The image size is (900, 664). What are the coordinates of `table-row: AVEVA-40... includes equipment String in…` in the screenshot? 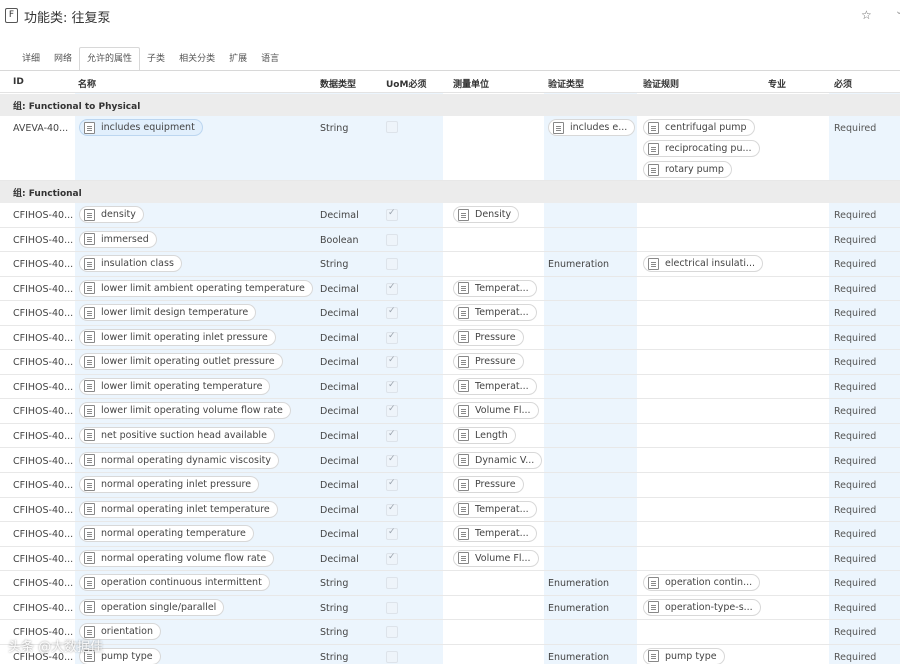 It's located at (450, 148).